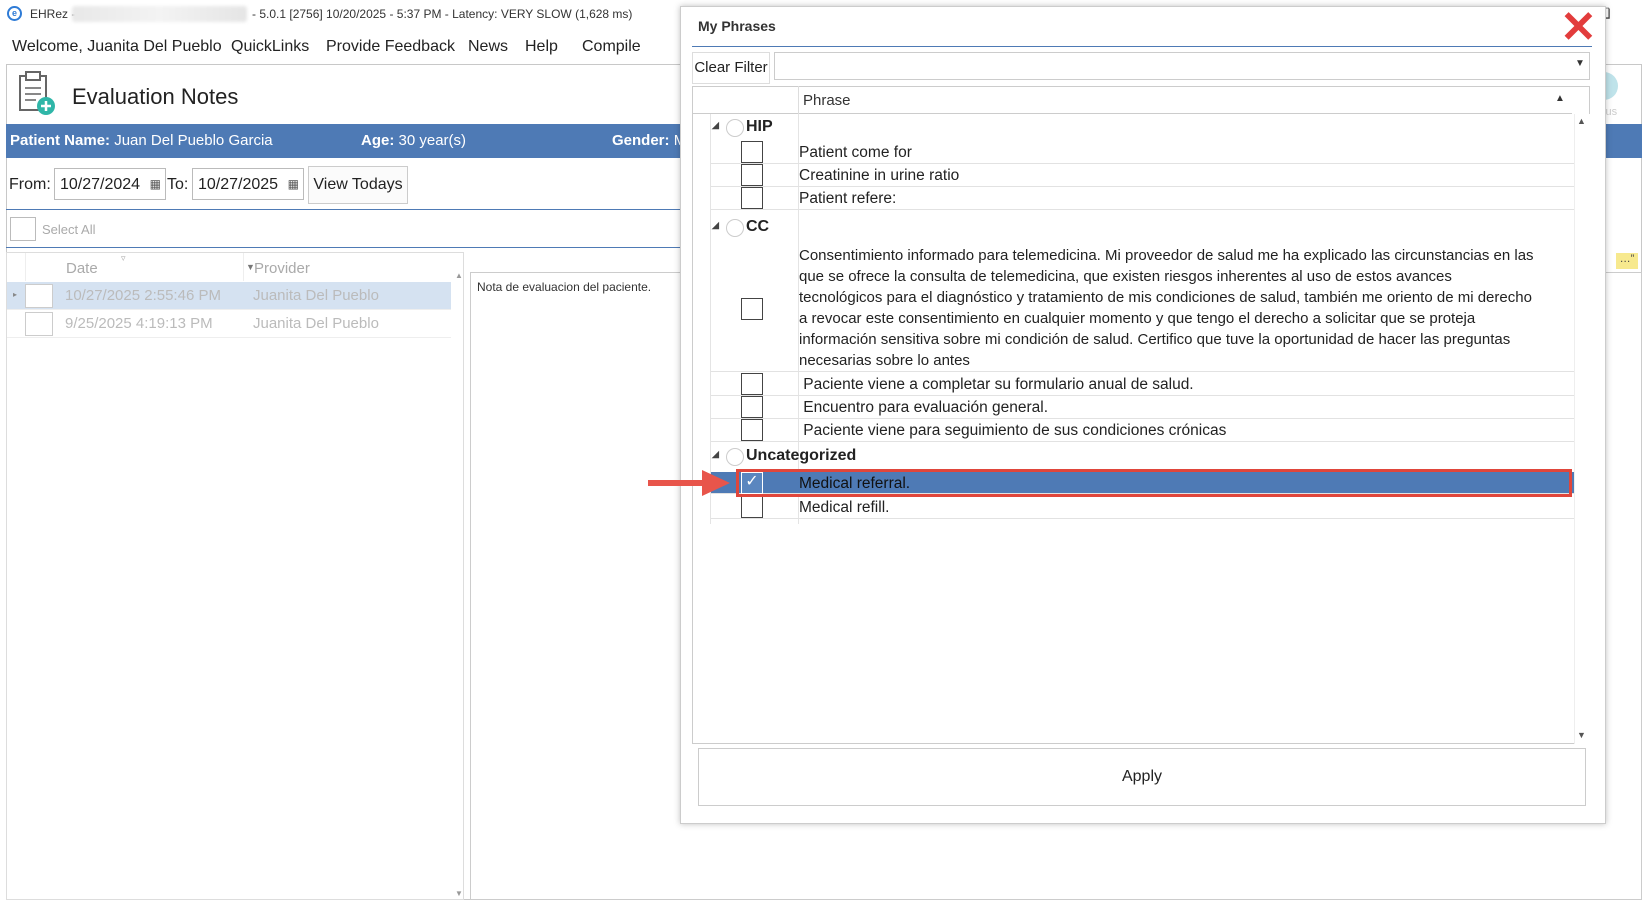 The width and height of the screenshot is (1648, 905). I want to click on patient-age: Age: 30 year(s), so click(413, 140).